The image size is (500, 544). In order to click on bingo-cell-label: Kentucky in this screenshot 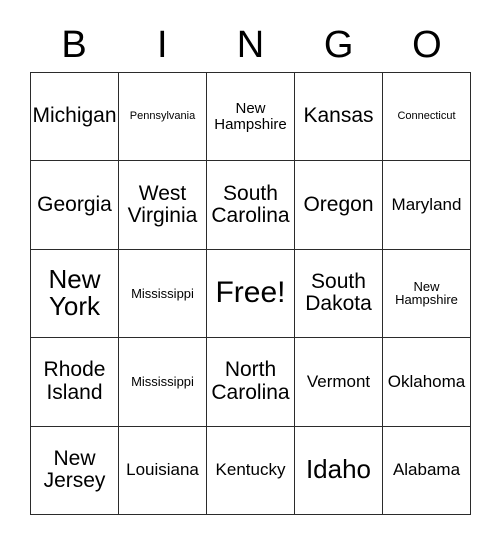, I will do `click(250, 470)`.